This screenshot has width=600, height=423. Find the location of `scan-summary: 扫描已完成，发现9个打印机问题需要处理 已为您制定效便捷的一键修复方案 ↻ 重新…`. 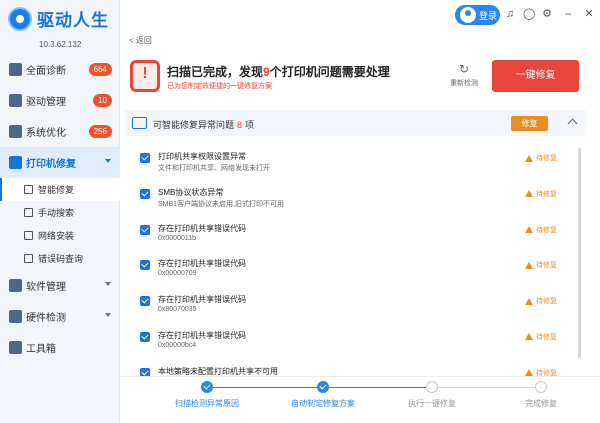

scan-summary: 扫描已完成，发现9个打印机问题需要处理 已为您制定效便捷的一键修复方案 ↻ 重新… is located at coordinates (359, 79).